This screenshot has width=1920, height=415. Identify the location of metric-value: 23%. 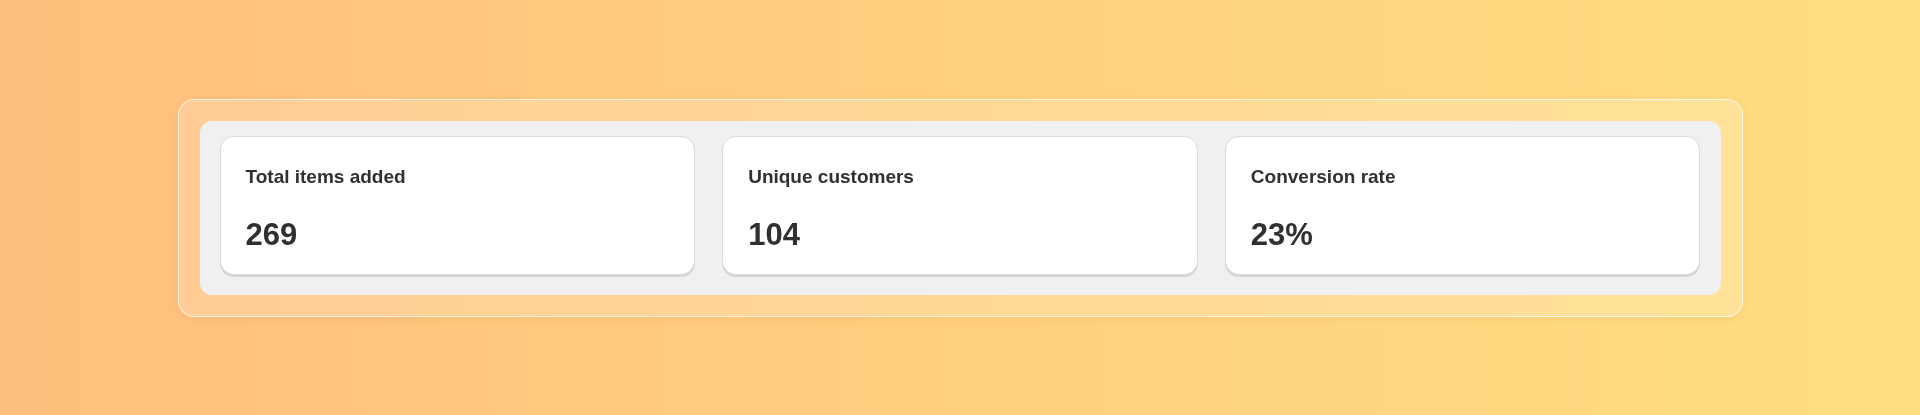
(1282, 234).